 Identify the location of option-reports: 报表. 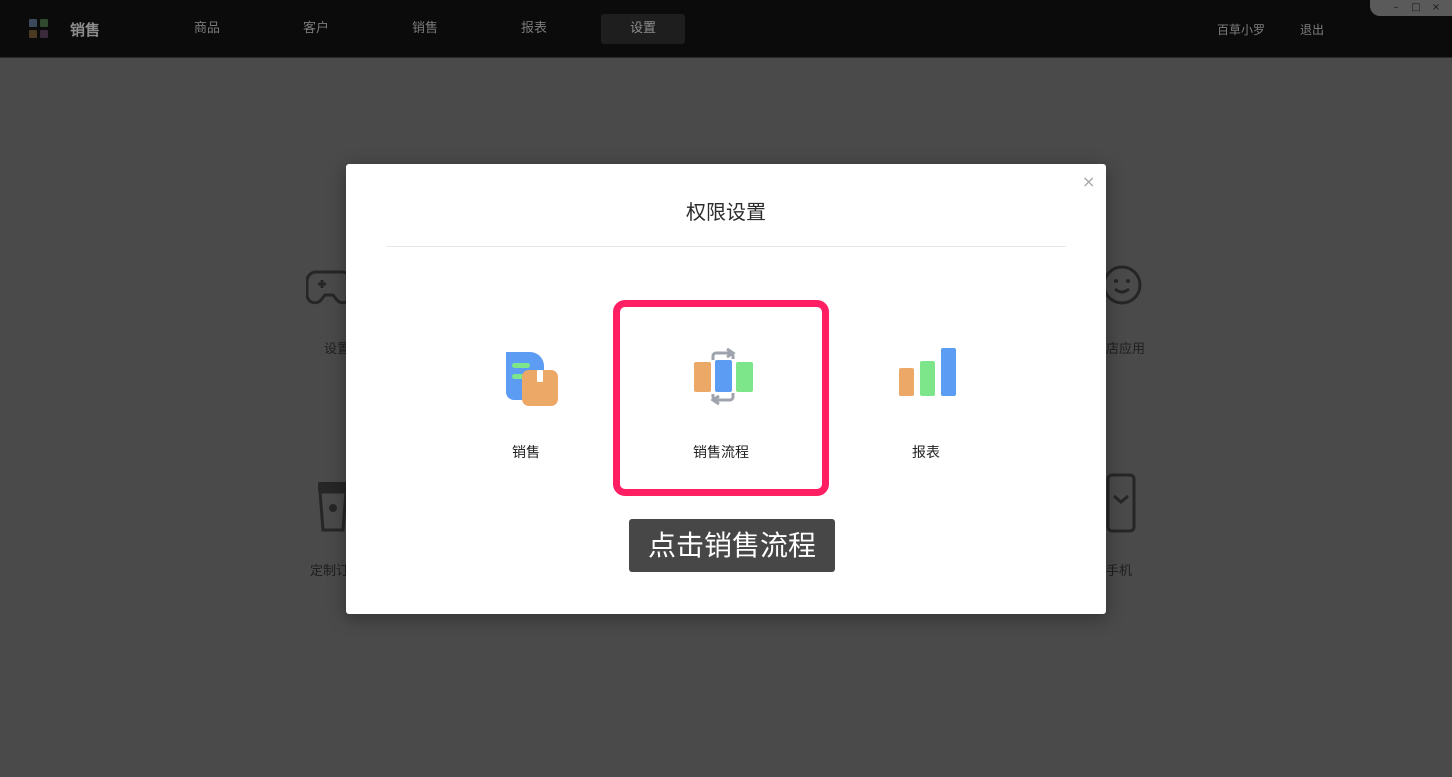
(926, 394).